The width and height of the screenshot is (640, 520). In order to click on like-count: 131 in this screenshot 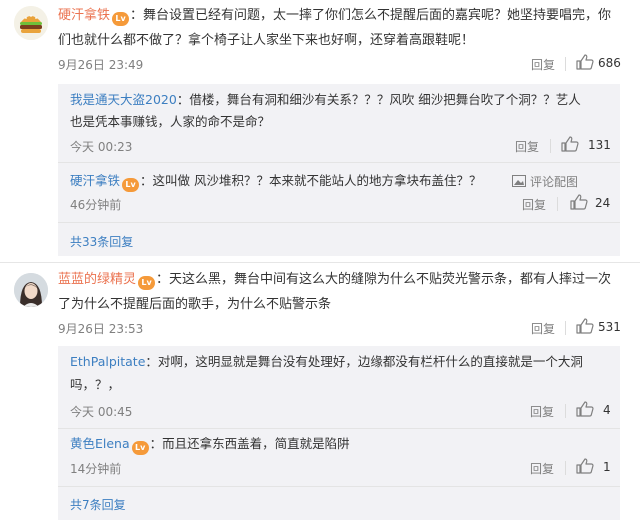, I will do `click(599, 145)`.